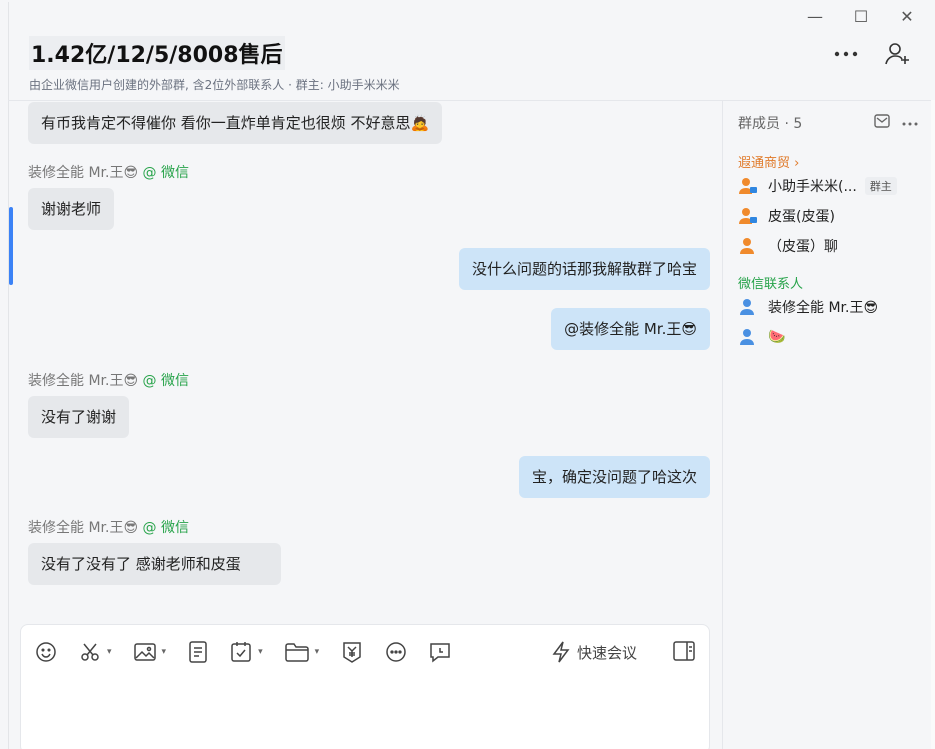 This screenshot has width=935, height=749. I want to click on side-panel-icon, so click(684, 653).